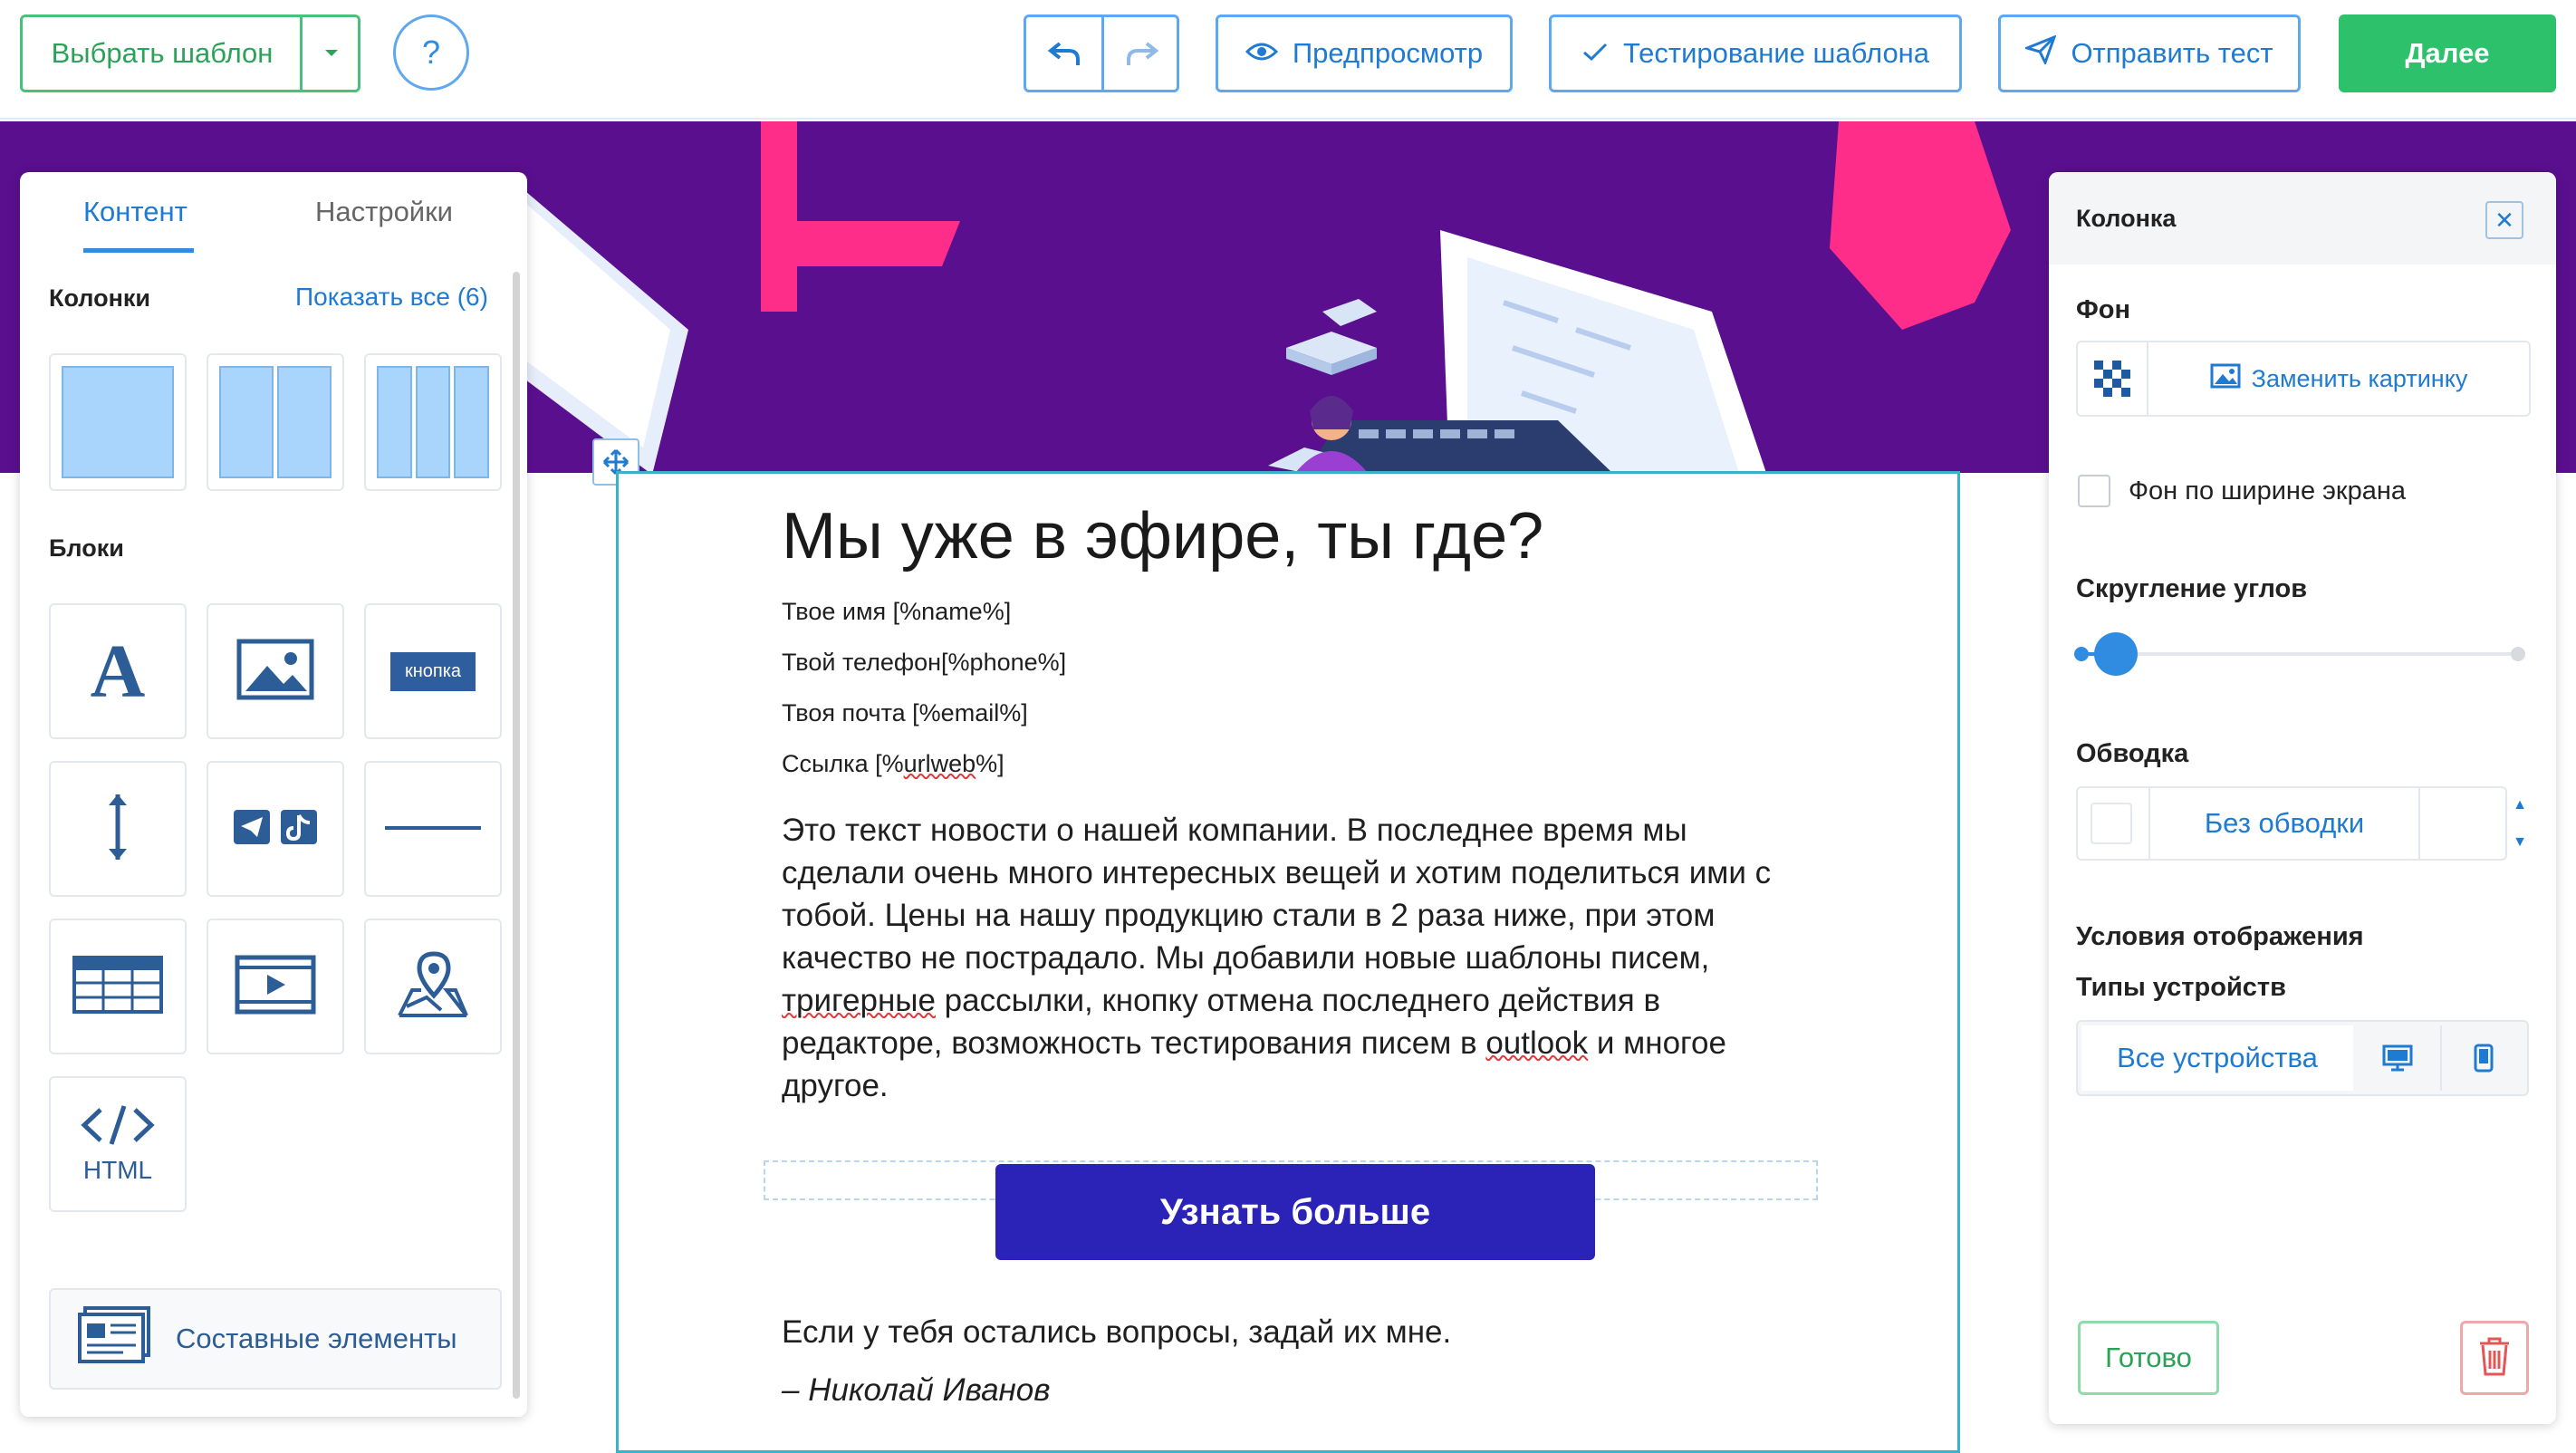 The image size is (2576, 1453). Describe the element at coordinates (2520, 842) in the screenshot. I see `chevron-down-icon: ▼` at that location.